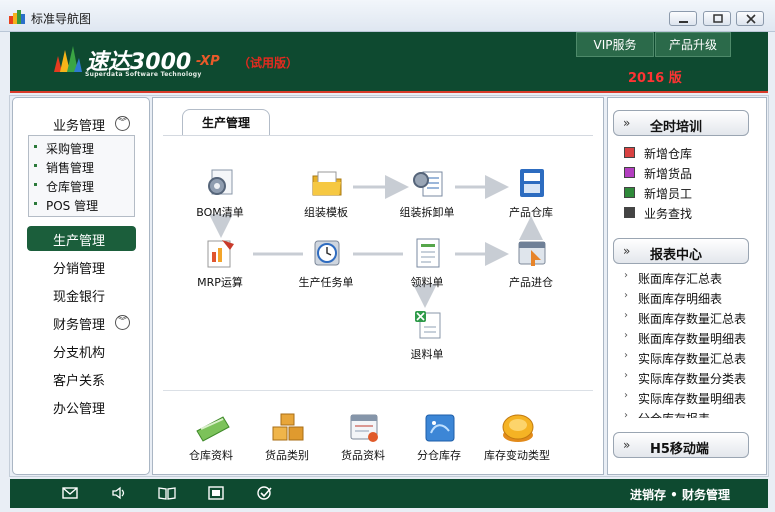  I want to click on sidebar-item-production: 生产管理, so click(81, 238).